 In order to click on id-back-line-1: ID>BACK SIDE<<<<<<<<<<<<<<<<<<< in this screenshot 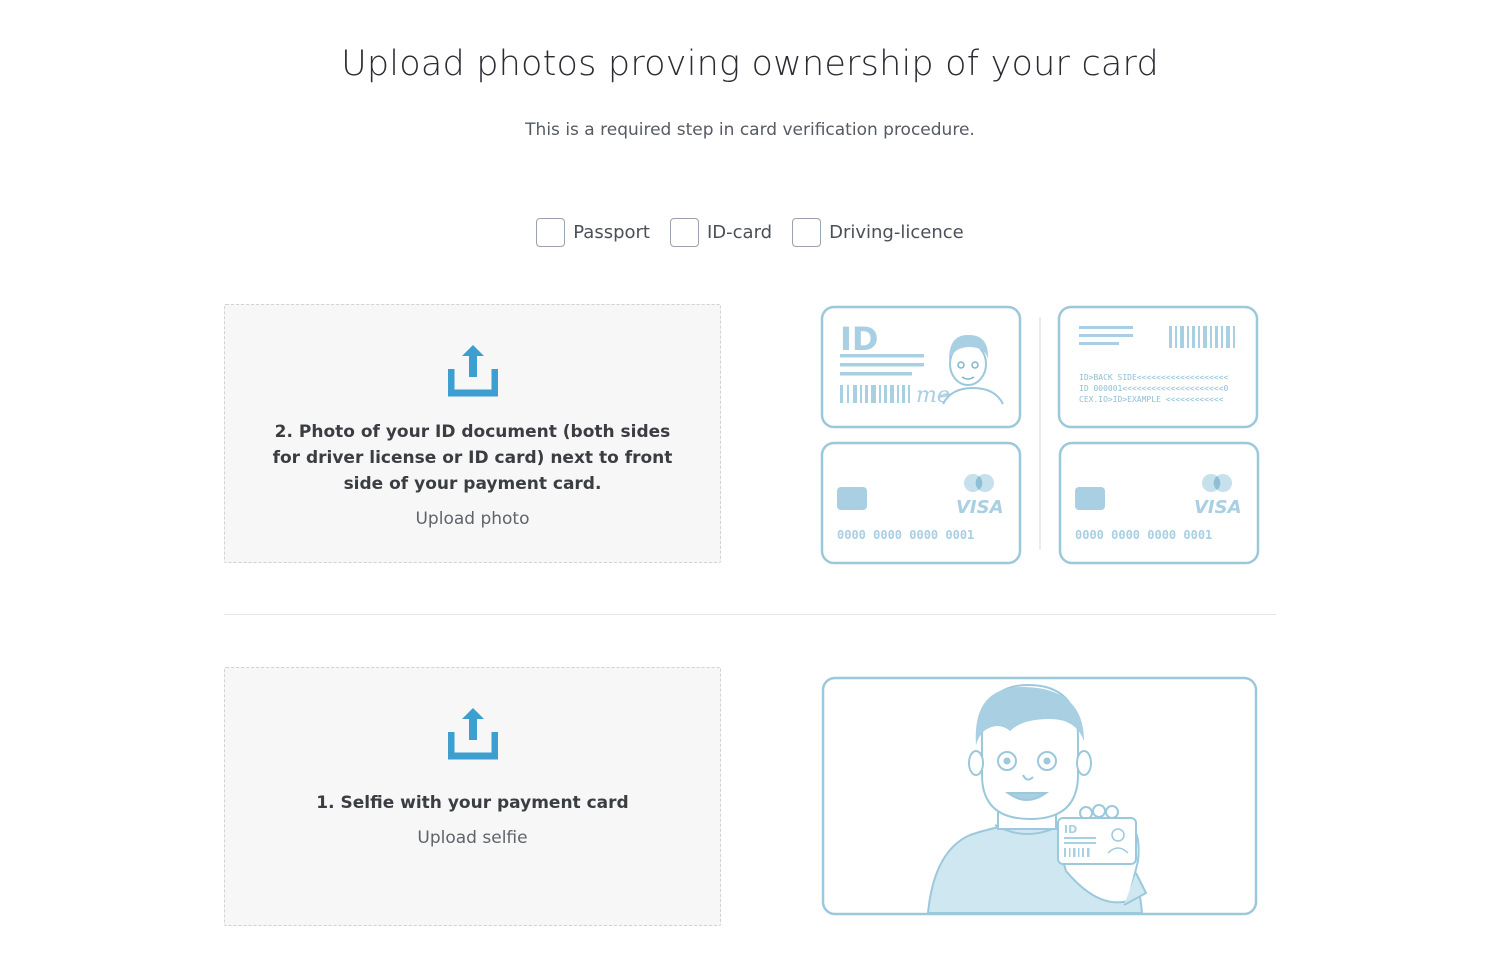, I will do `click(1153, 377)`.